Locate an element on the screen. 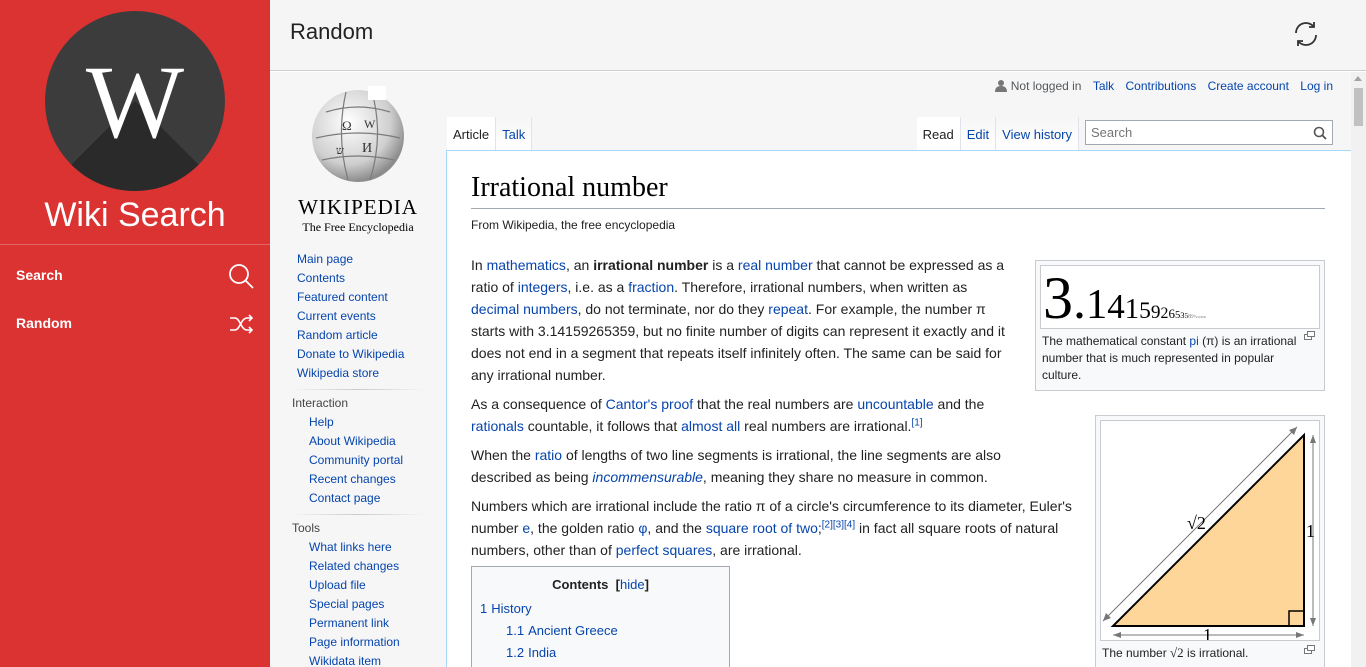  caption-text: is irrational. is located at coordinates (1216, 653).